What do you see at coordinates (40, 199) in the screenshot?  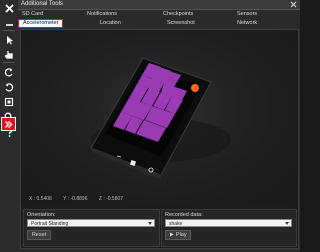 I see `x-value: X : 0.5408` at bounding box center [40, 199].